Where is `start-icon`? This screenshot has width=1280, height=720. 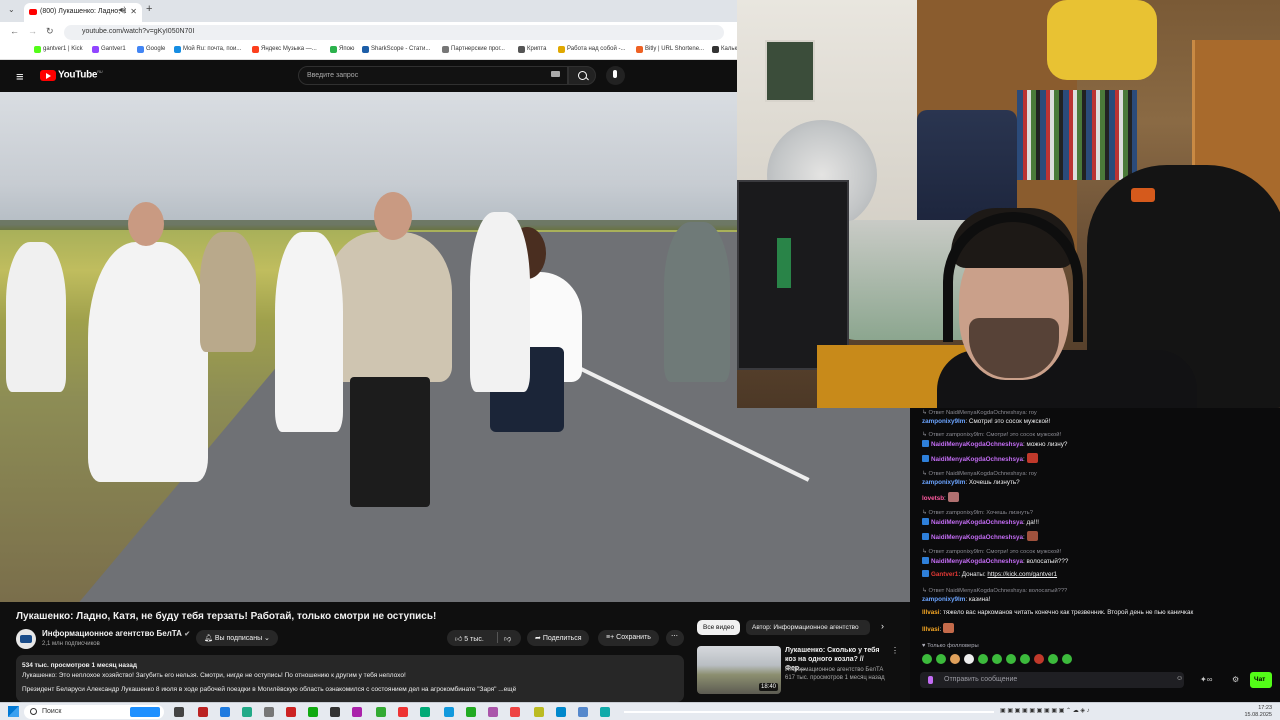 start-icon is located at coordinates (13, 711).